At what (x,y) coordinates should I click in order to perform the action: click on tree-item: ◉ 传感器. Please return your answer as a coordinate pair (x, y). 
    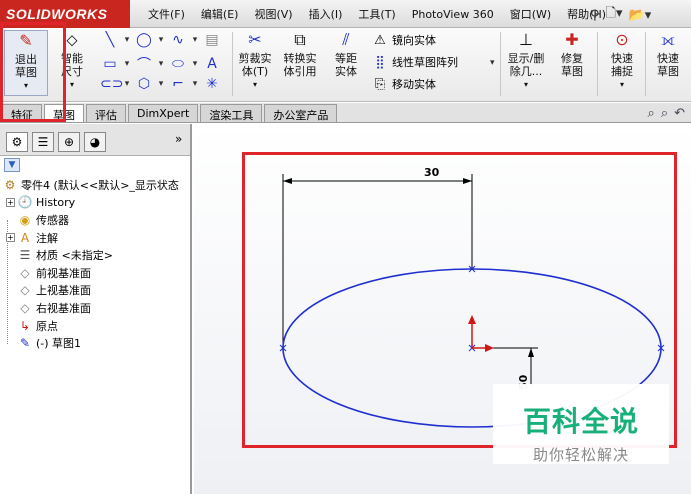
    Looking at the image, I should click on (96, 220).